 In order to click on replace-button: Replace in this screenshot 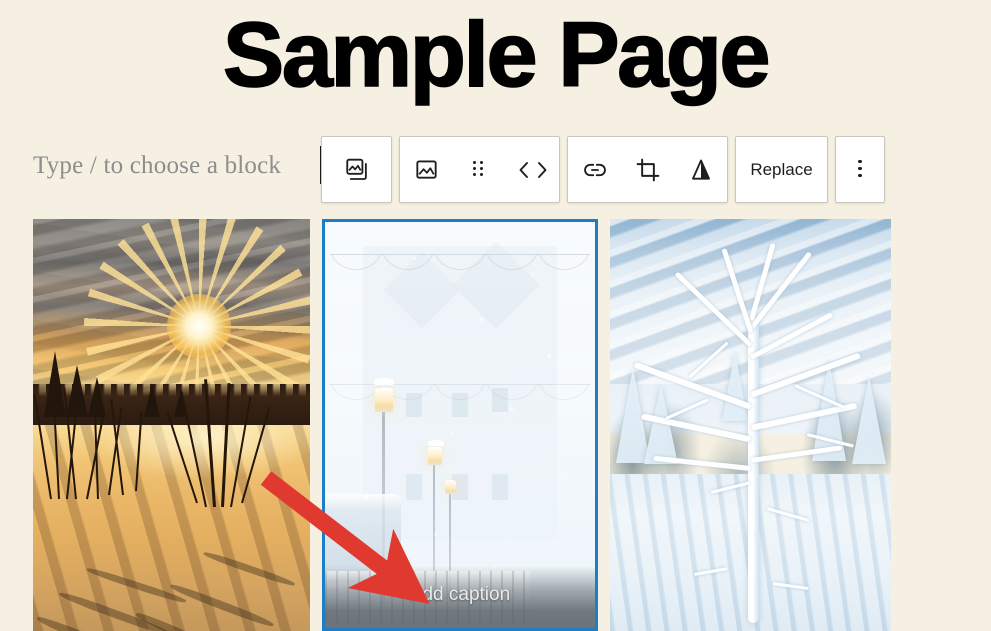, I will do `click(781, 169)`.